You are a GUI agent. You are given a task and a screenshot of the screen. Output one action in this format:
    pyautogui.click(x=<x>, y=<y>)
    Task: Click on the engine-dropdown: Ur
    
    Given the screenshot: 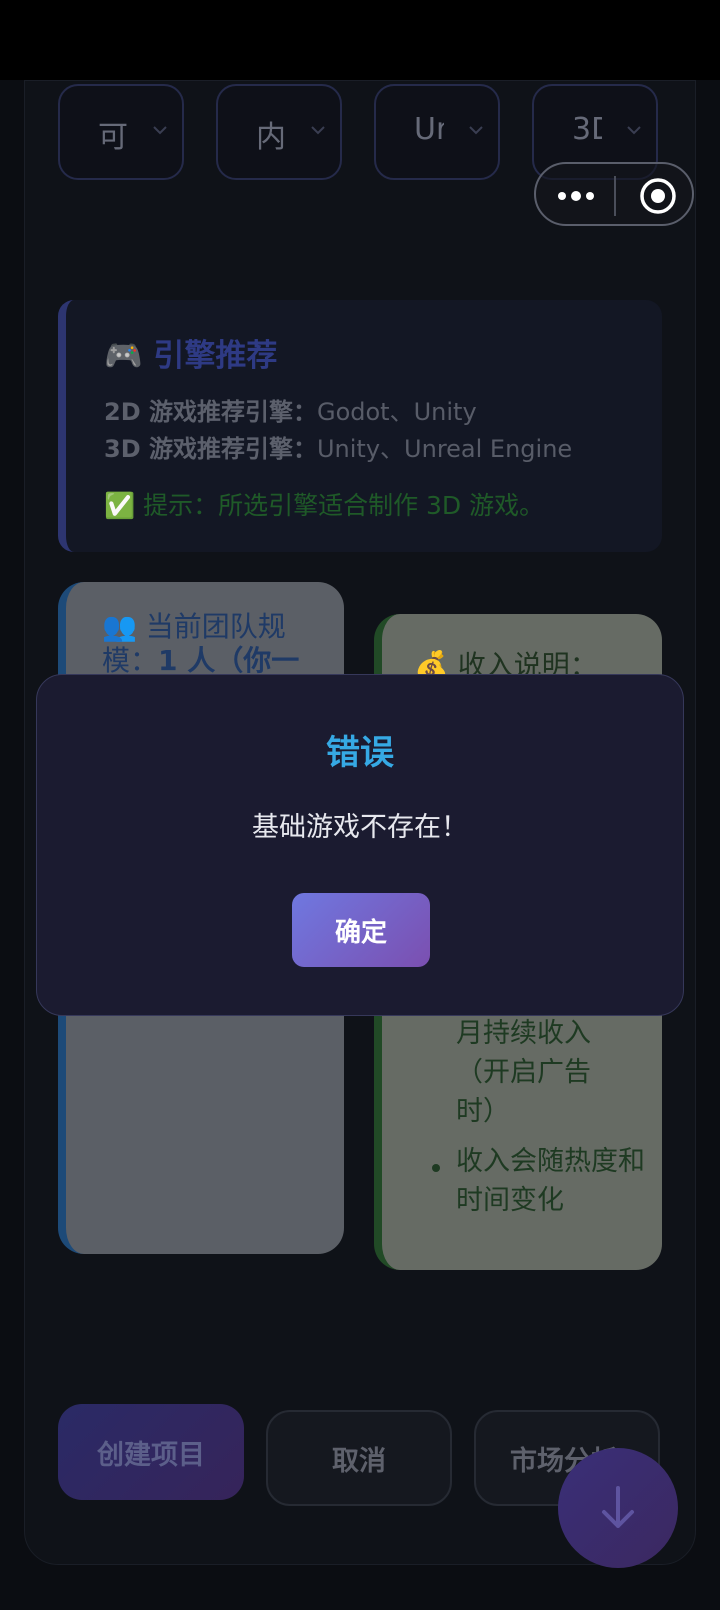 What is the action you would take?
    pyautogui.click(x=437, y=132)
    